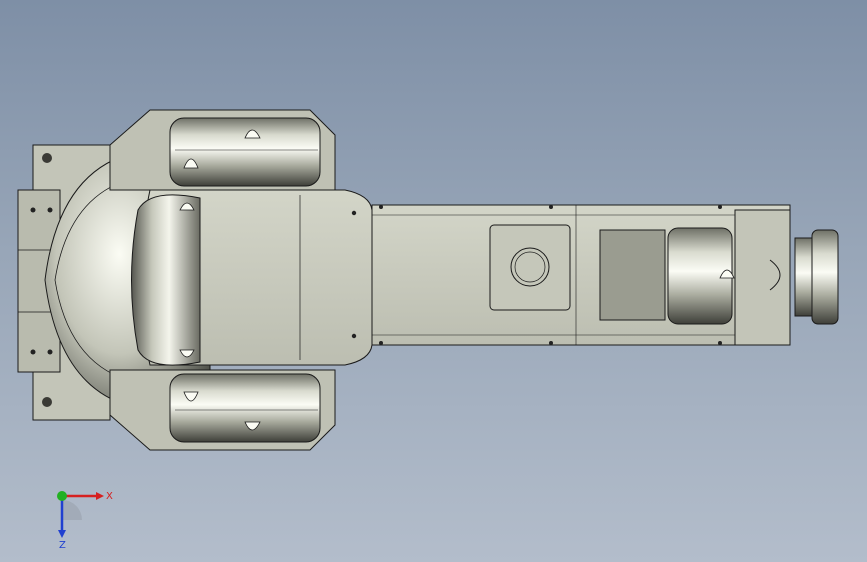  Describe the element at coordinates (85, 520) in the screenshot. I see `coordinate-triad: X Z` at that location.